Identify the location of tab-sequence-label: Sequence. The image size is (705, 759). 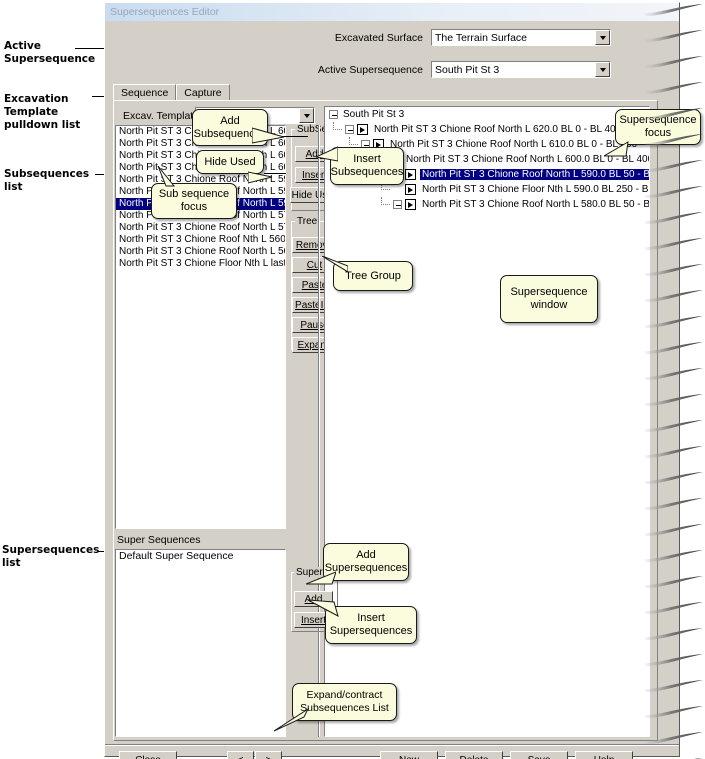
(145, 93).